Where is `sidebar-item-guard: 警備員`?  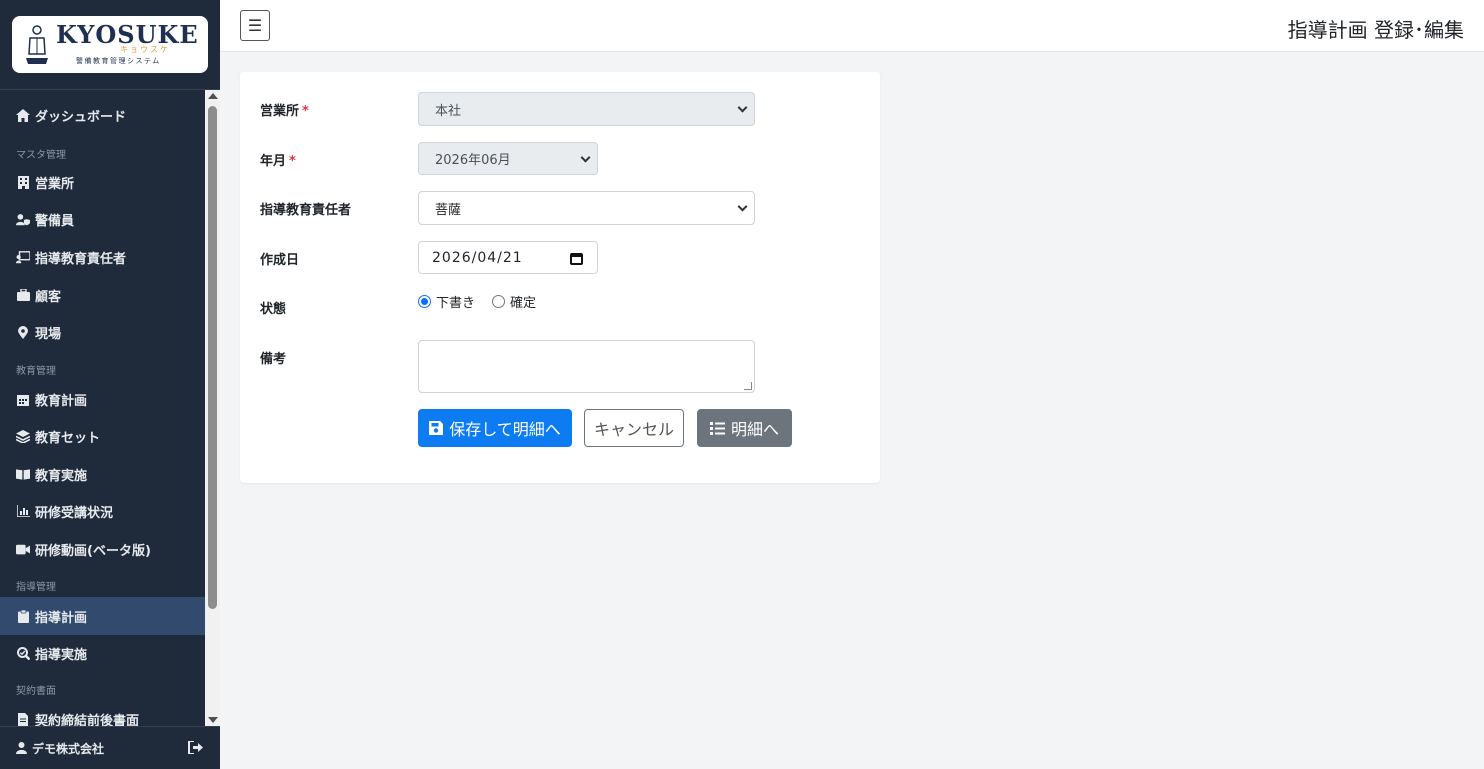 sidebar-item-guard: 警備員 is located at coordinates (102, 219).